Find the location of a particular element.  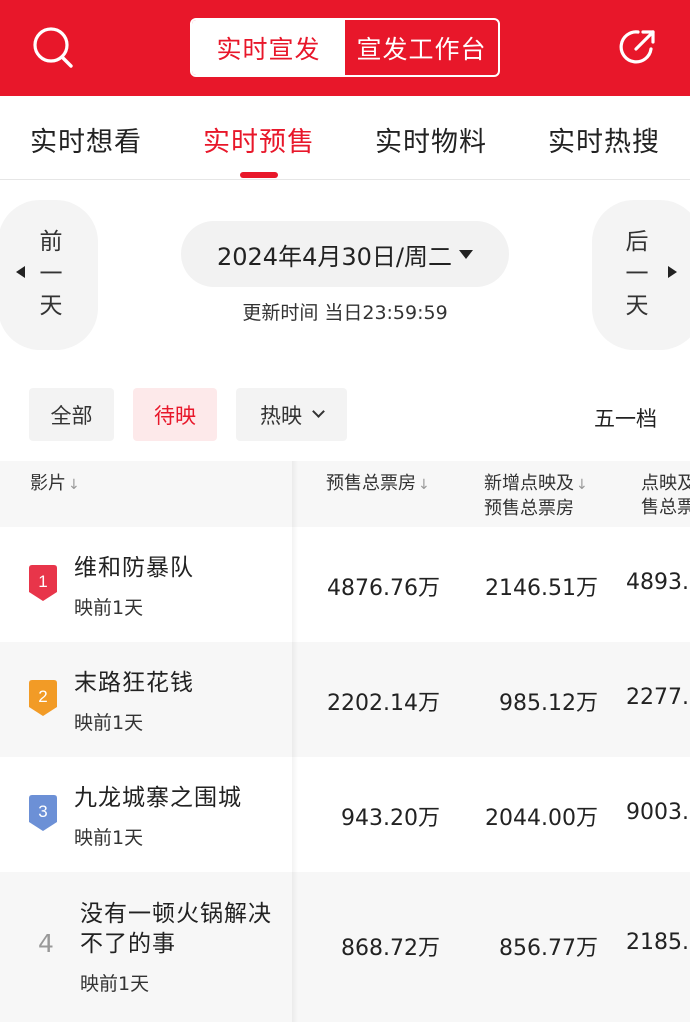

col-new-label-line1: 新增点映及 is located at coordinates (529, 483).